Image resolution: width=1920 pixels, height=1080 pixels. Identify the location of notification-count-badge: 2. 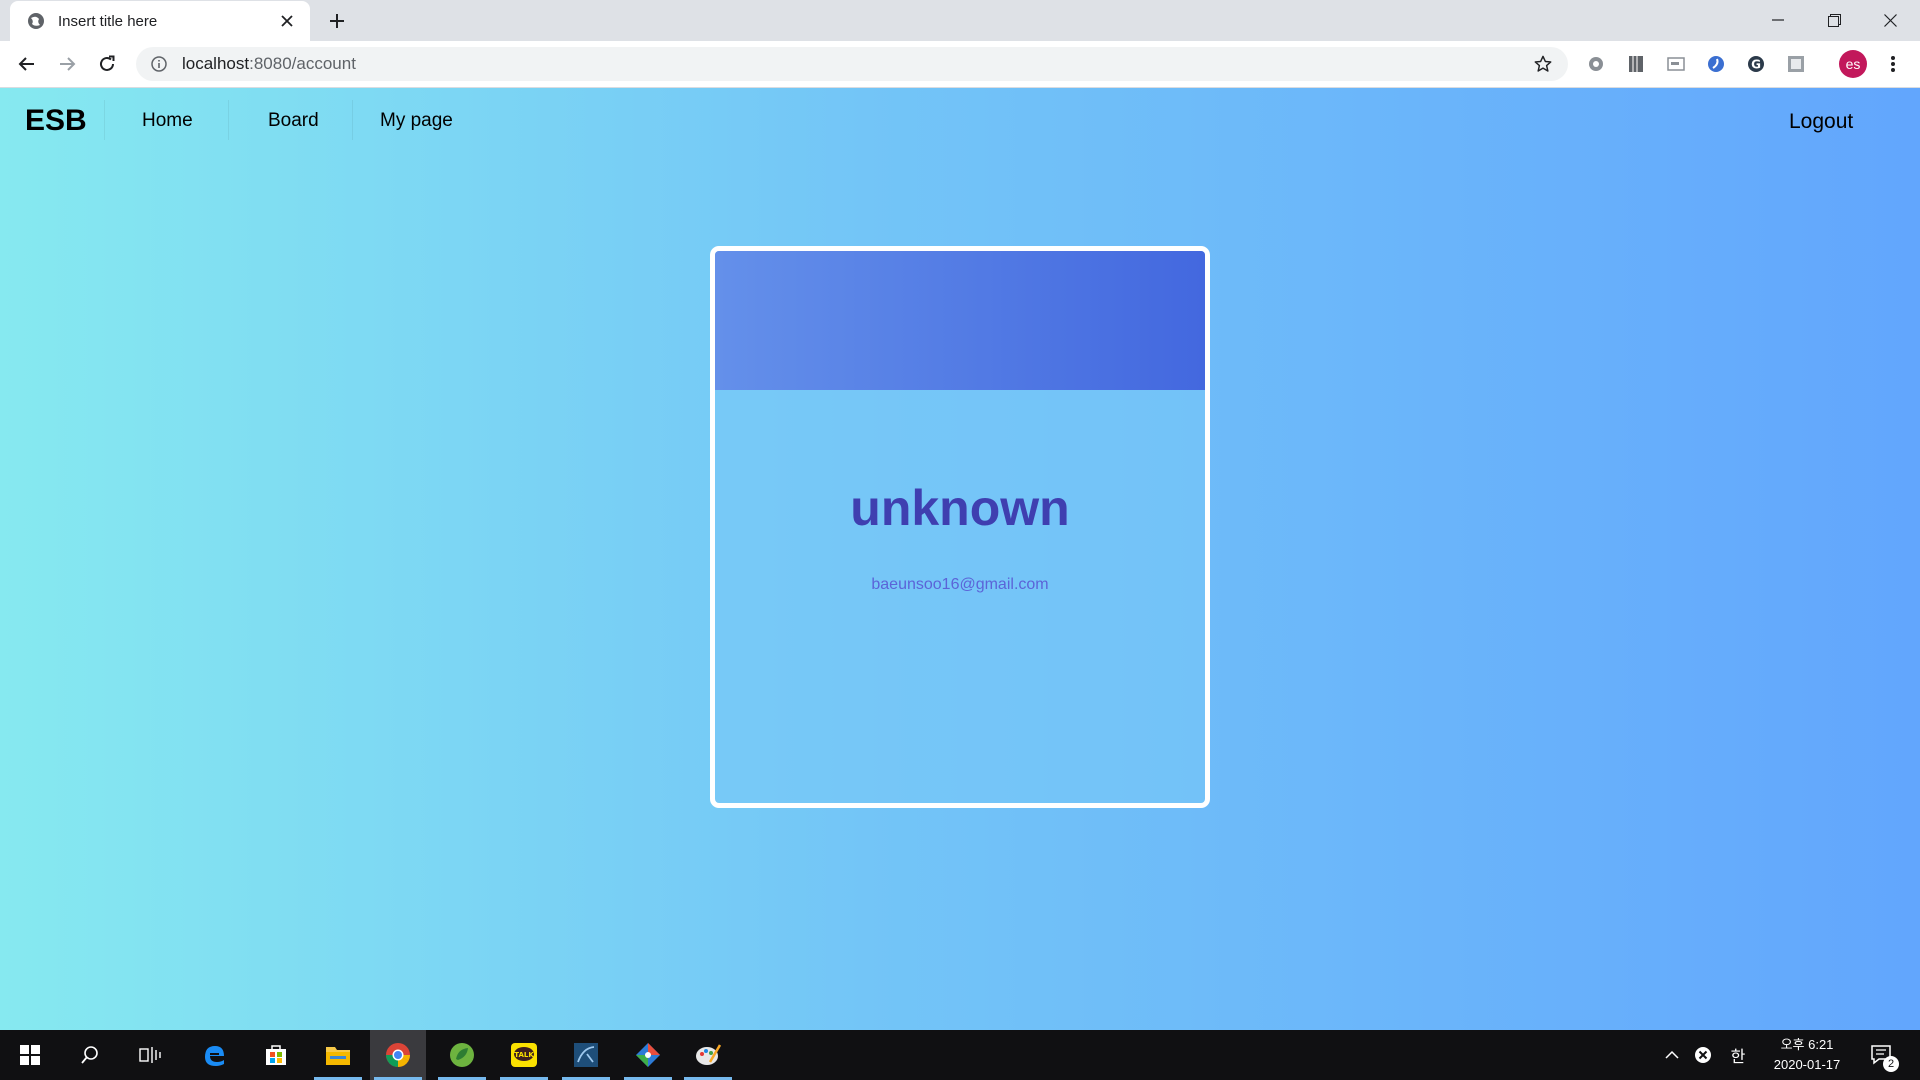
(1891, 1064).